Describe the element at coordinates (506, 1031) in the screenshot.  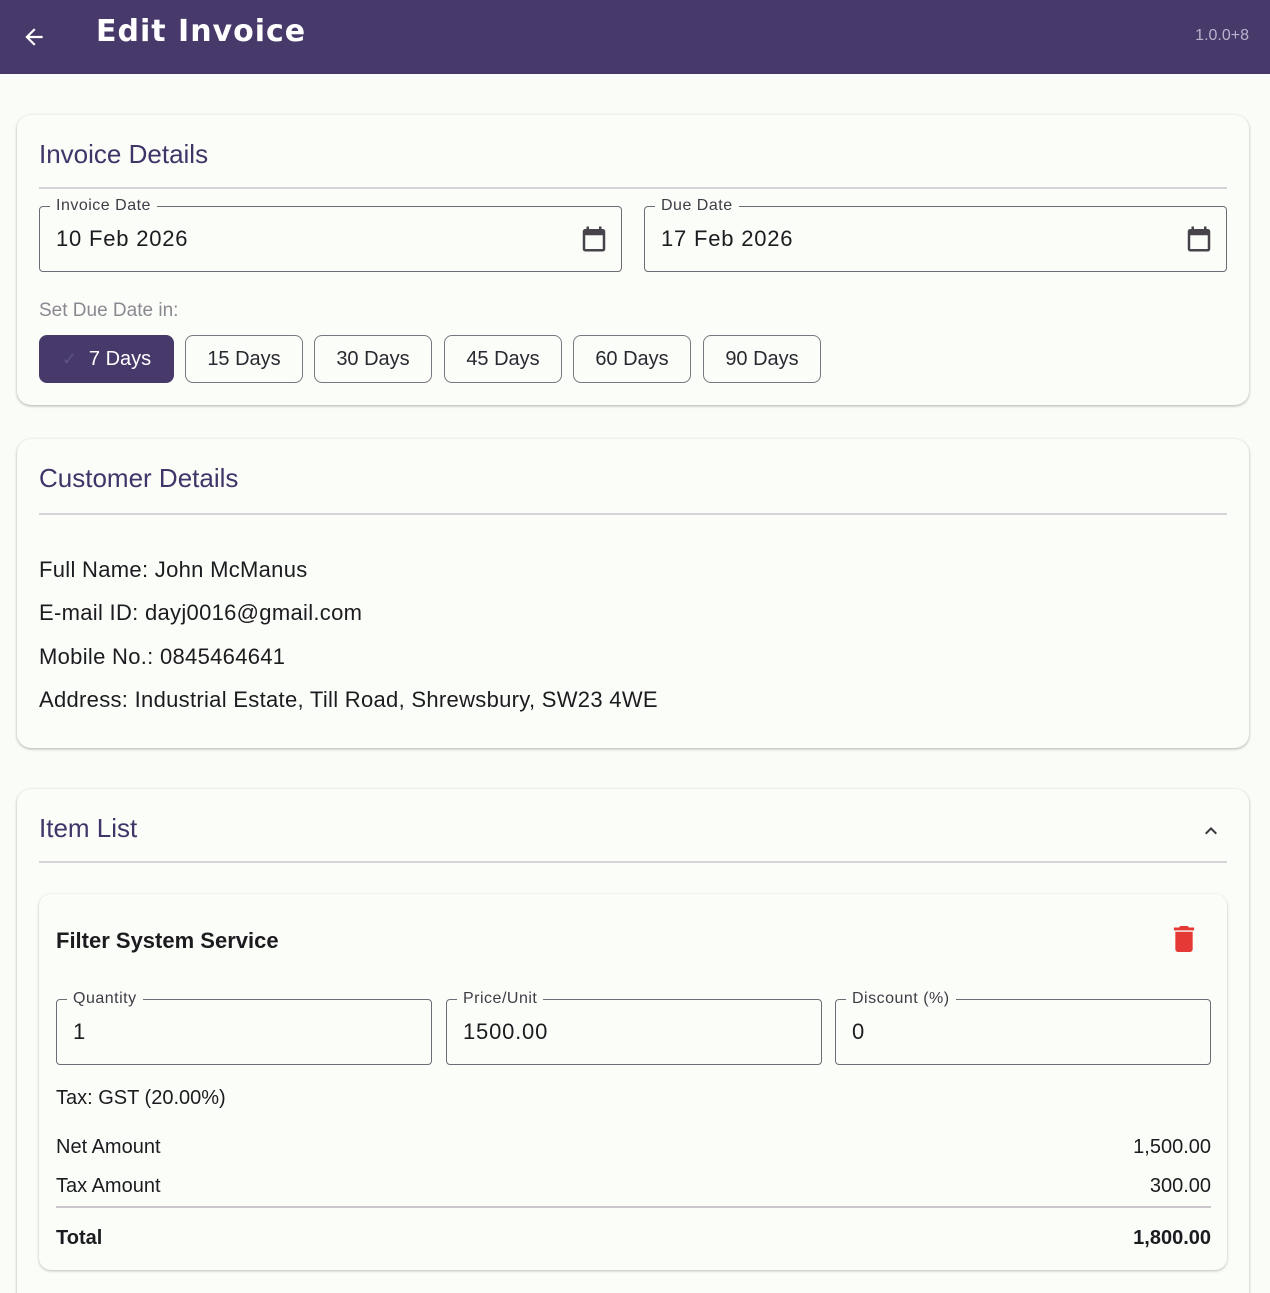
I see `price-unit-value: 1500.00` at that location.